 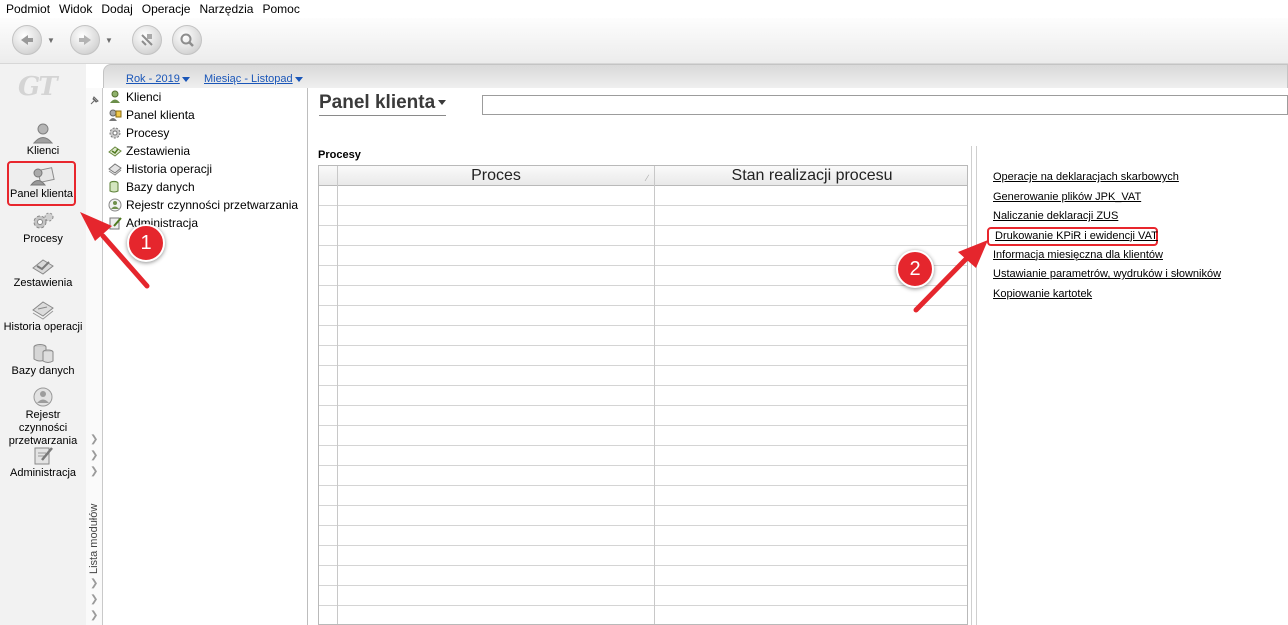 I want to click on back-button, so click(x=27, y=40).